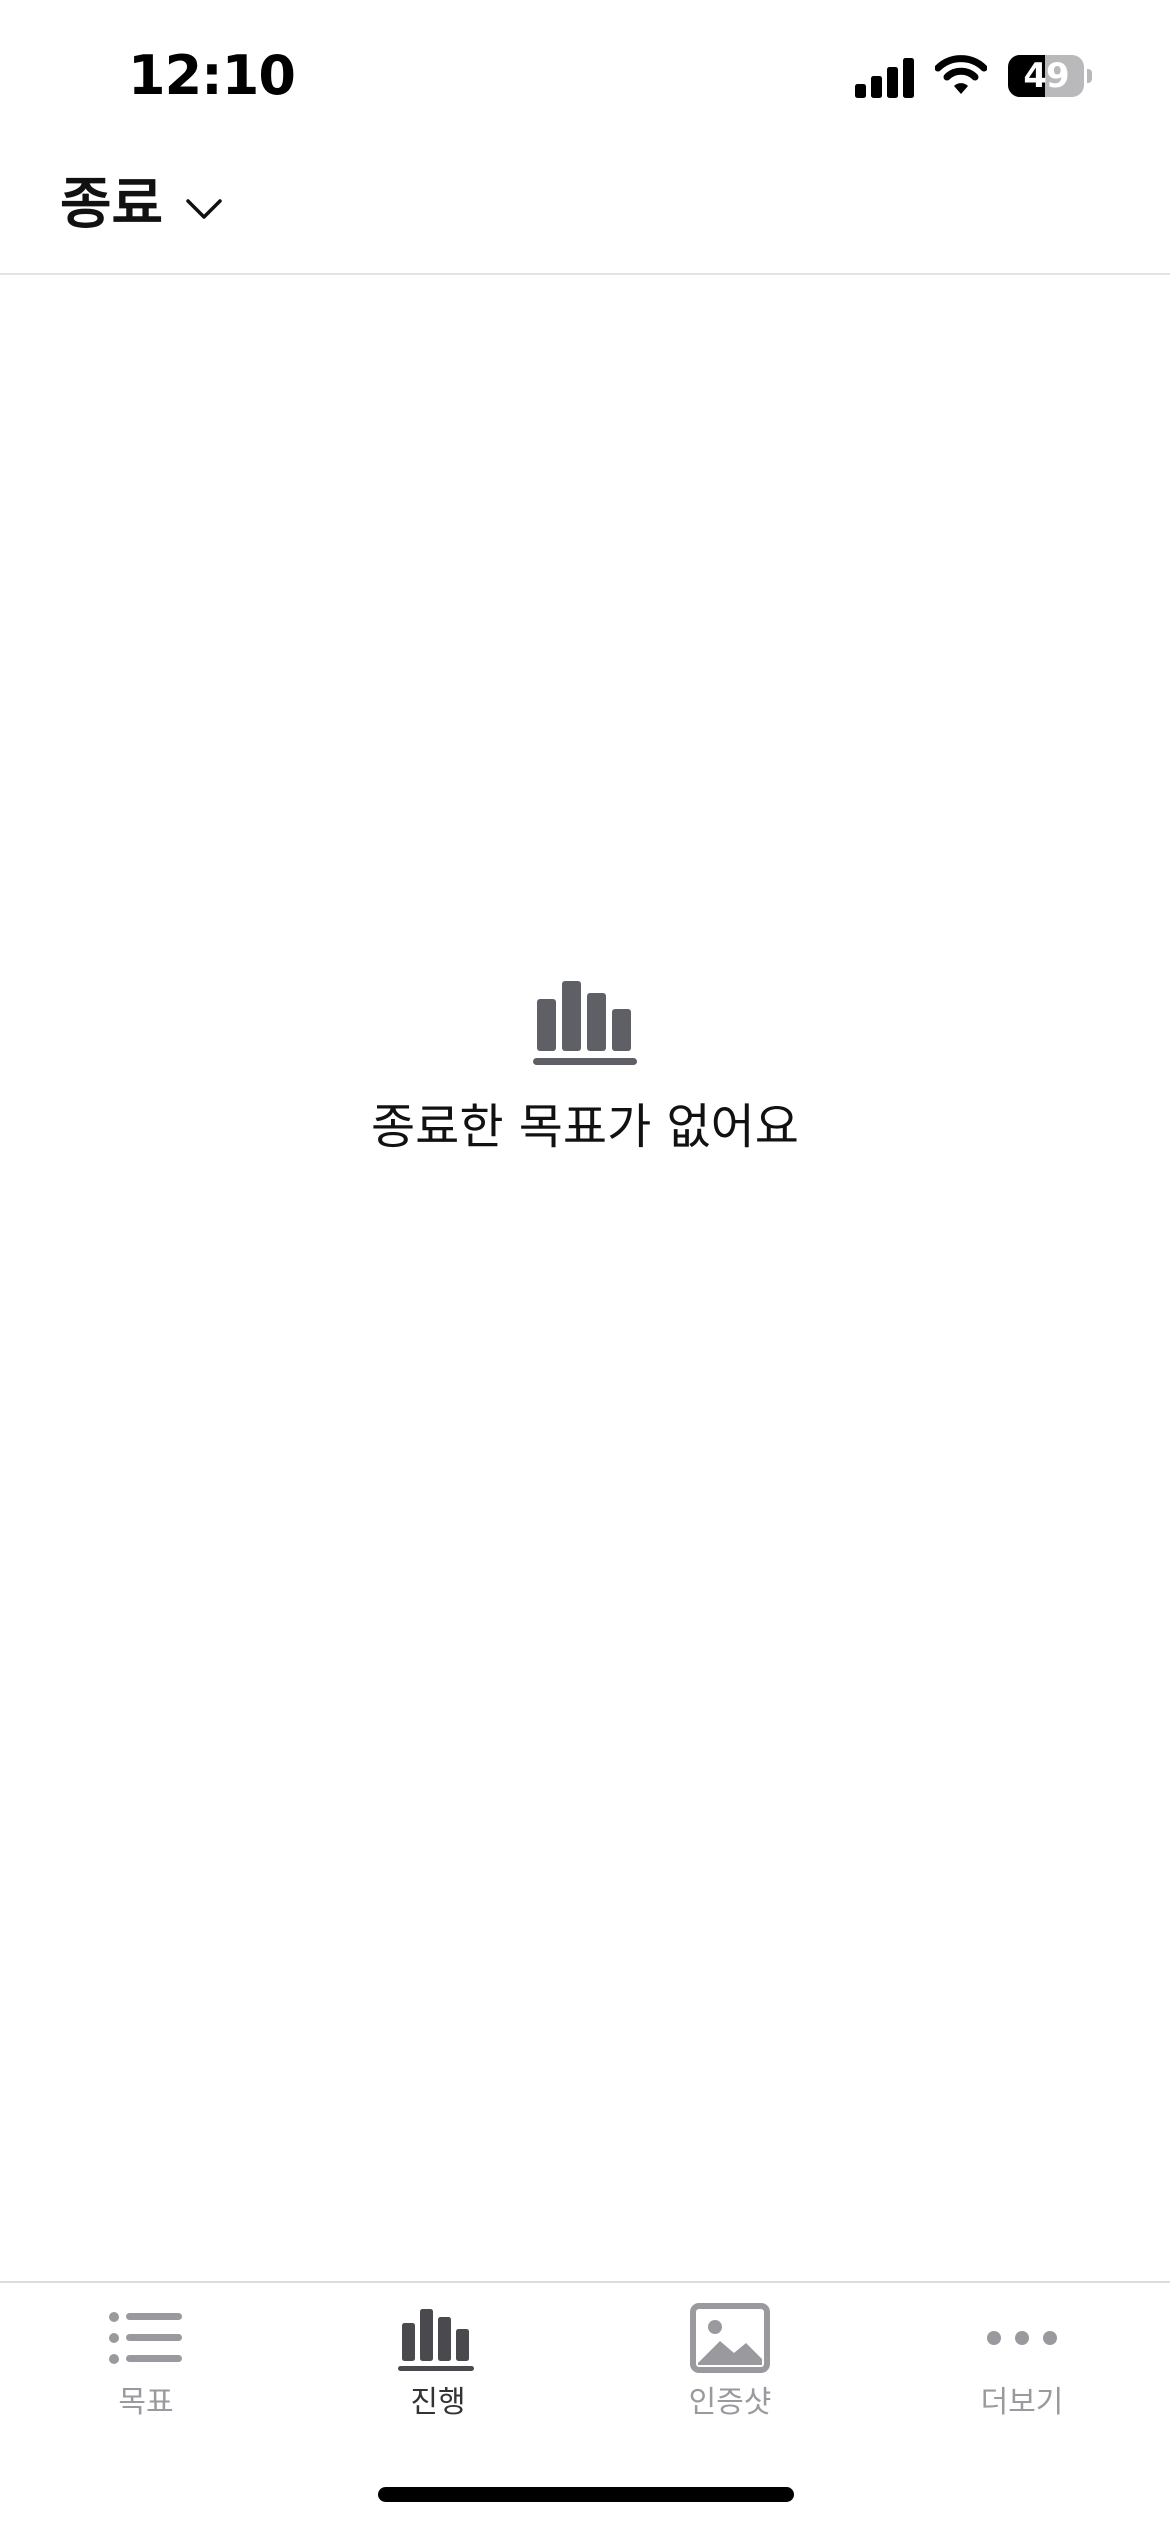  I want to click on header: 종료, so click(585, 212).